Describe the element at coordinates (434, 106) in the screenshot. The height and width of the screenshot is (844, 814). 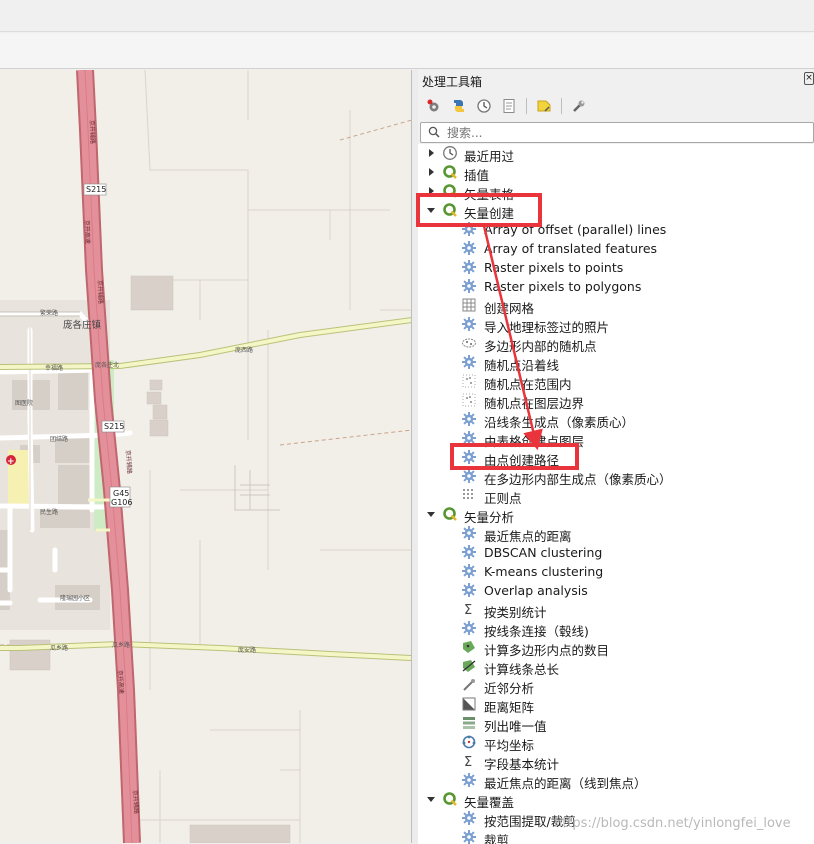
I see `gear-run-icon` at that location.